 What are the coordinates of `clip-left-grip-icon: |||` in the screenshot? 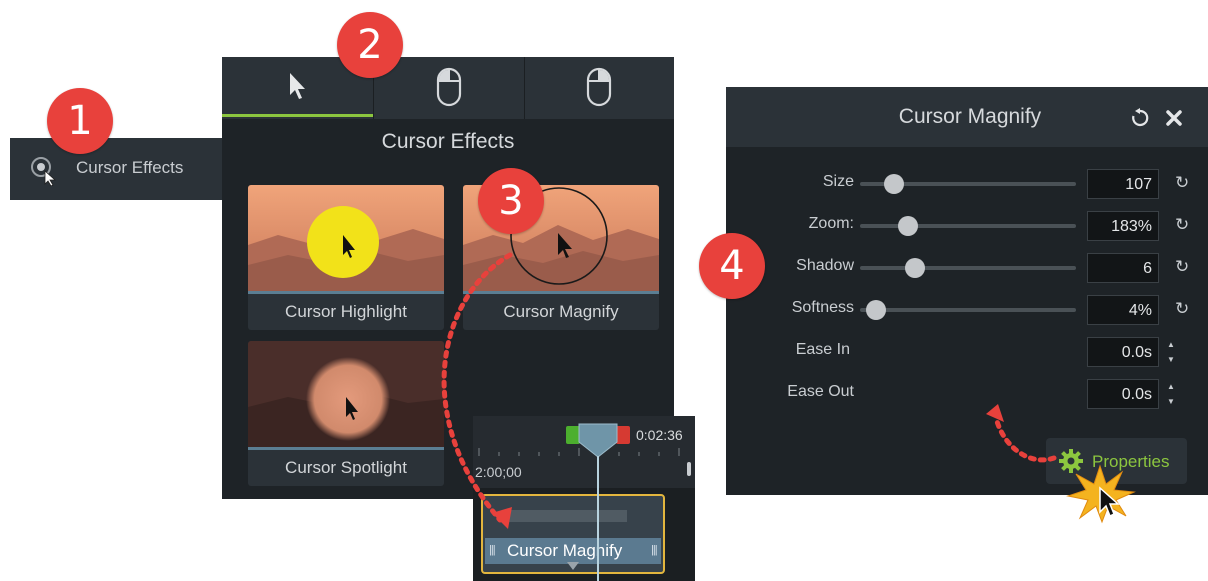 It's located at (492, 550).